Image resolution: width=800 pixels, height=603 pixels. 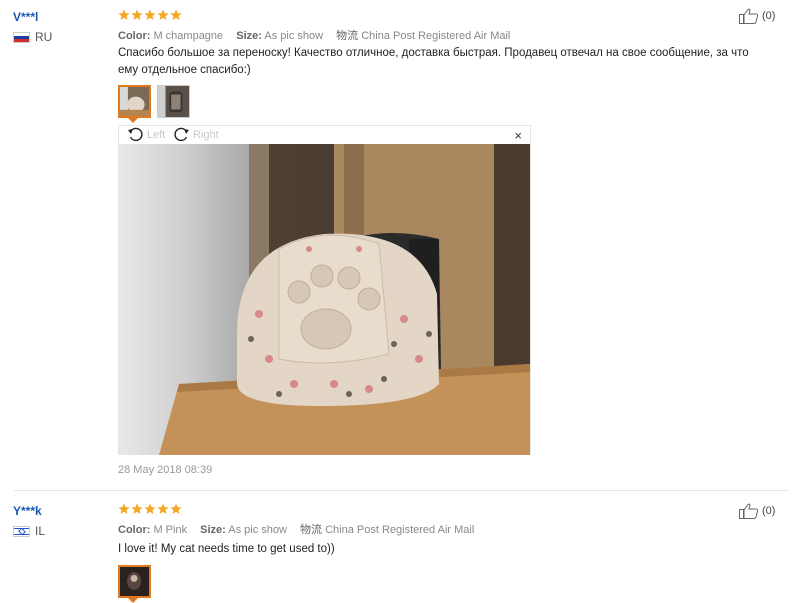 What do you see at coordinates (135, 134) in the screenshot?
I see `rotate-left-icon` at bounding box center [135, 134].